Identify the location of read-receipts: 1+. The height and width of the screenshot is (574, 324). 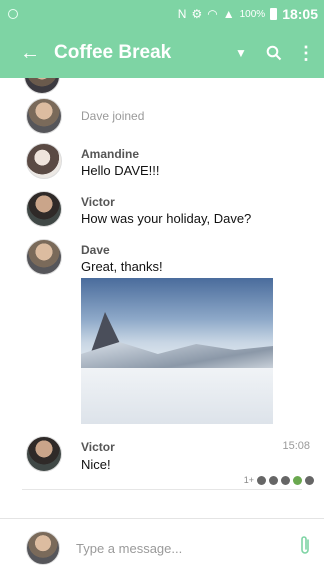
(279, 480).